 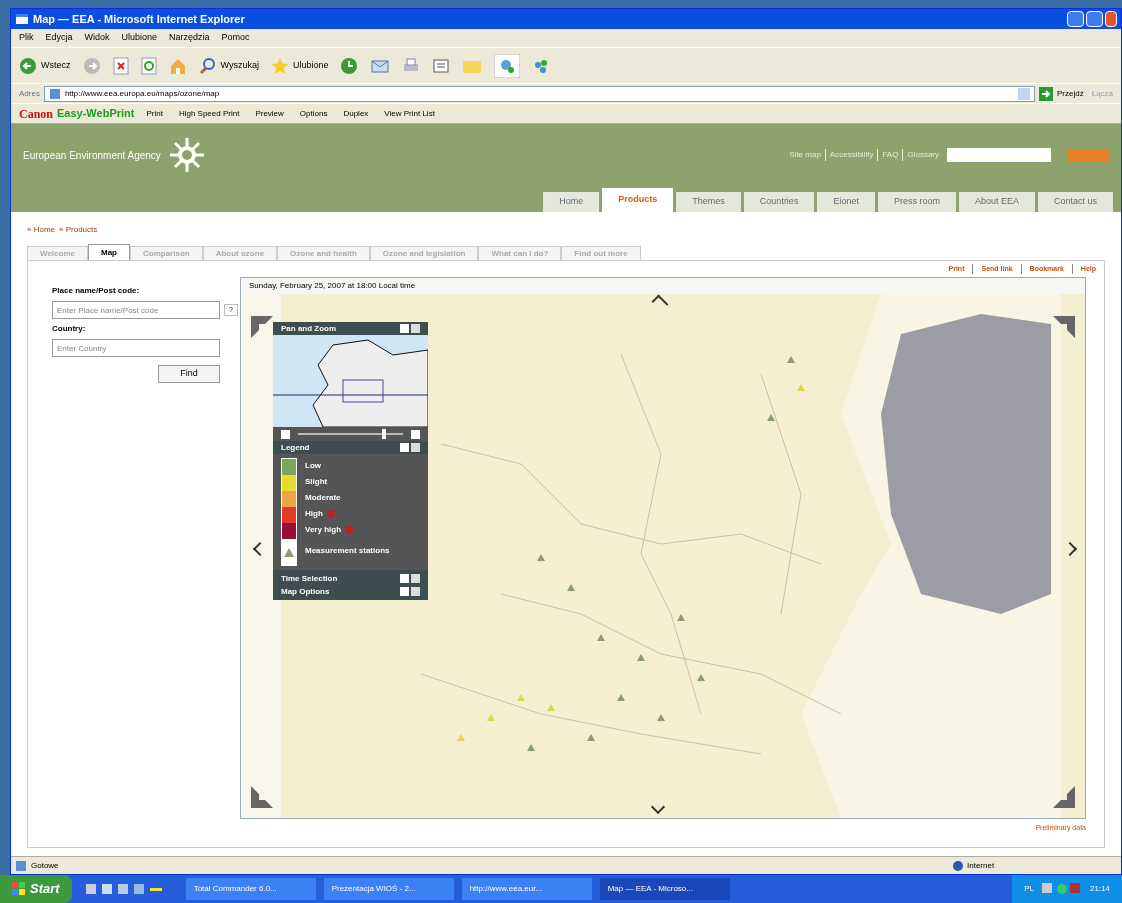 What do you see at coordinates (29, 93) in the screenshot?
I see `address-label: Adres` at bounding box center [29, 93].